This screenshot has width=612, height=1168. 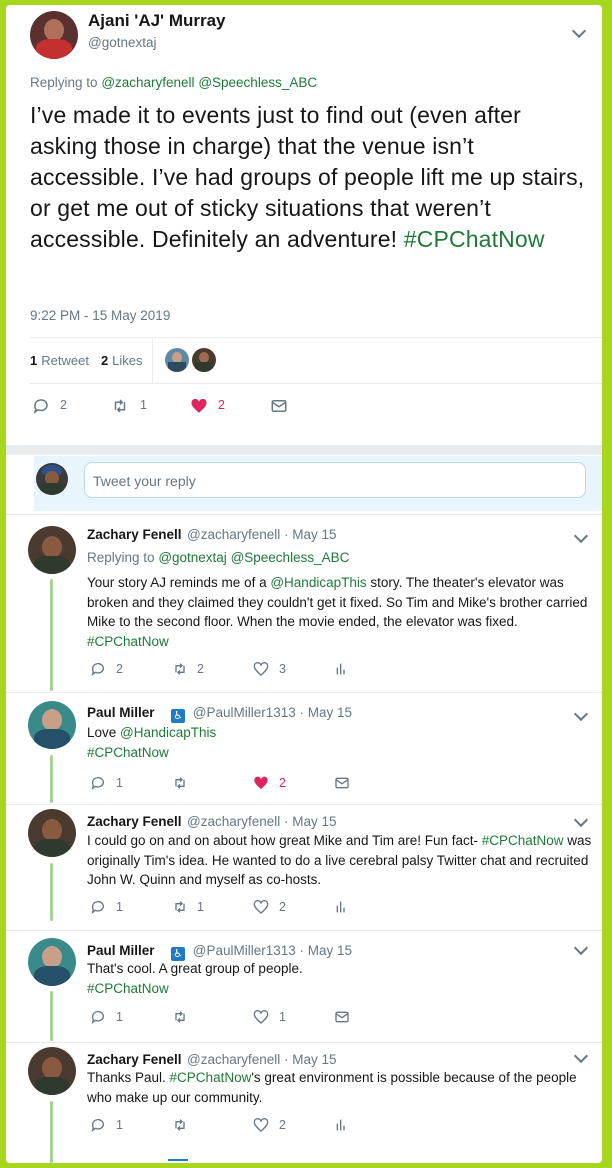 What do you see at coordinates (33, 360) in the screenshot?
I see `retweet-count: 1` at bounding box center [33, 360].